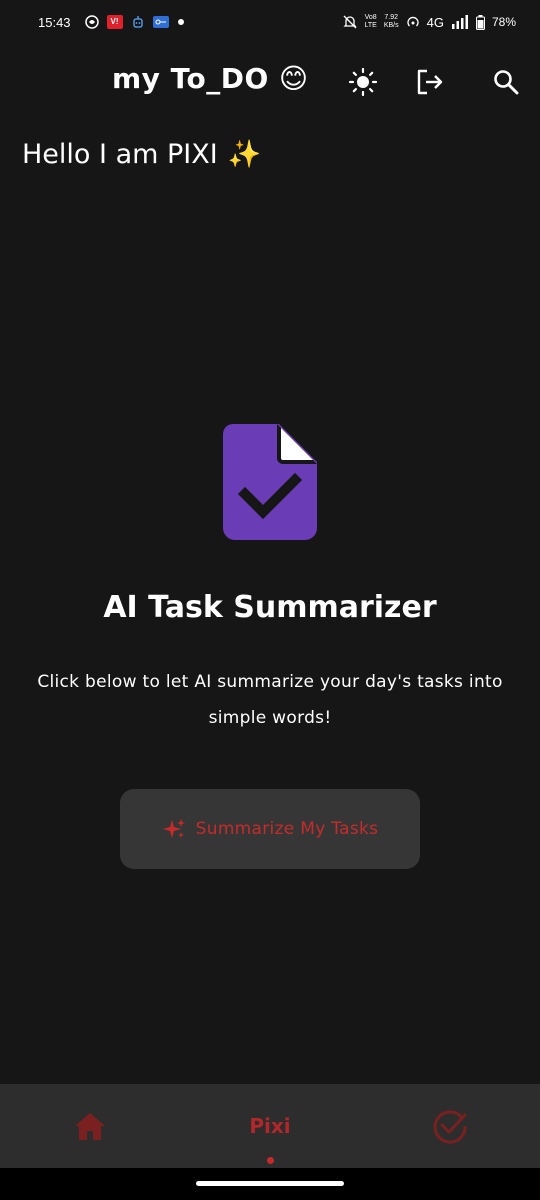  What do you see at coordinates (370, 25) in the screenshot?
I see `volte-bottom: LTE` at bounding box center [370, 25].